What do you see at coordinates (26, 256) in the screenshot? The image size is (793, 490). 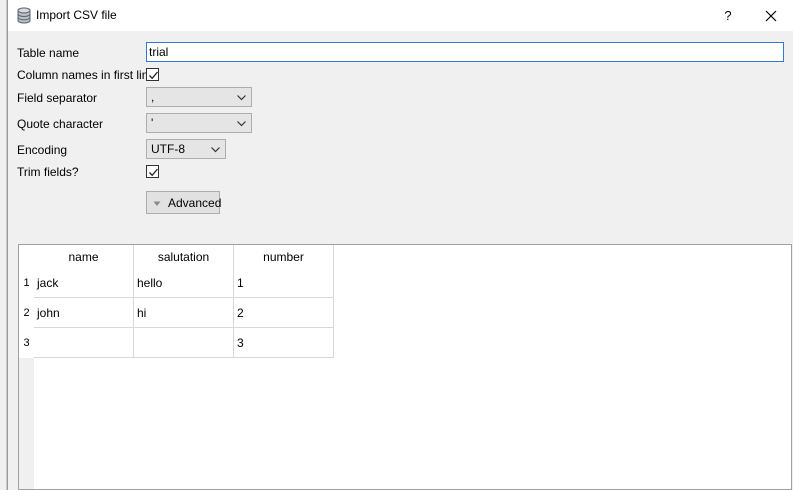 I see `table-corner` at bounding box center [26, 256].